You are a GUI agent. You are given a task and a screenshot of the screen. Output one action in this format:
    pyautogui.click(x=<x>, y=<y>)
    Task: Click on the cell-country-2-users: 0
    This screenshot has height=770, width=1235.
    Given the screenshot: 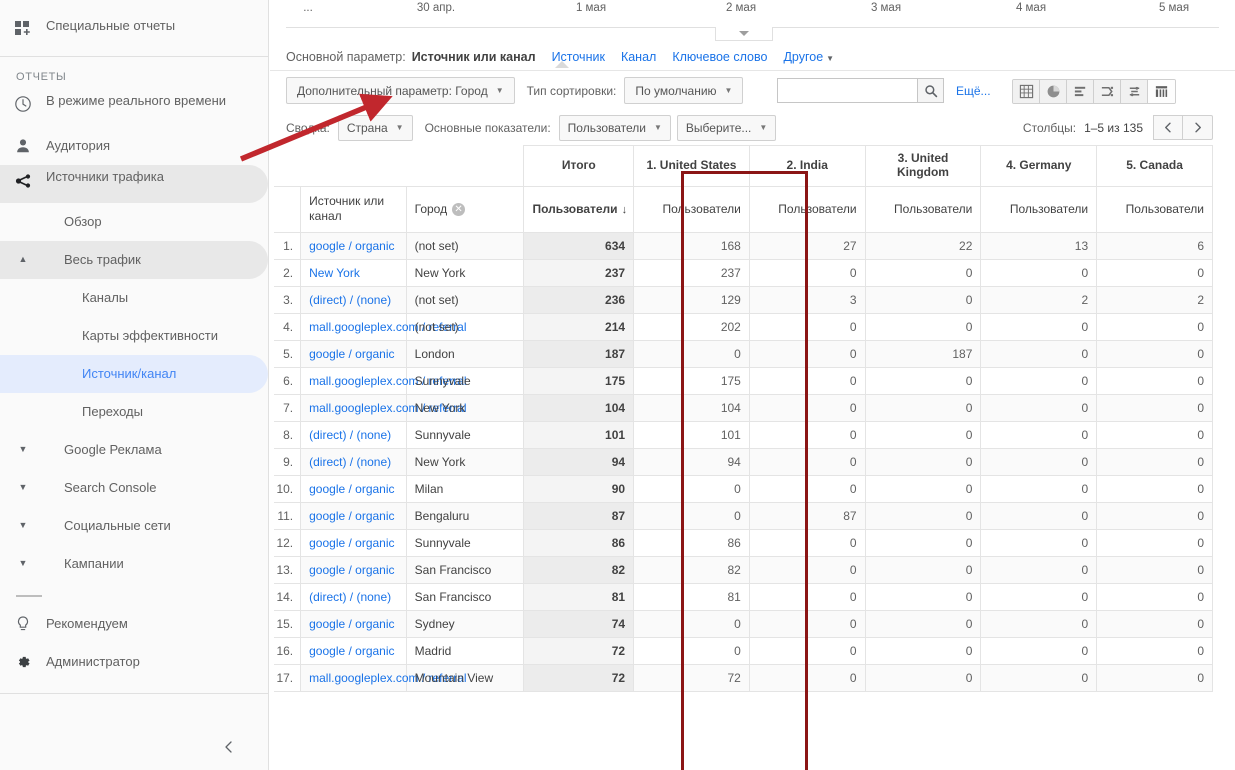 What is the action you would take?
    pyautogui.click(x=807, y=569)
    